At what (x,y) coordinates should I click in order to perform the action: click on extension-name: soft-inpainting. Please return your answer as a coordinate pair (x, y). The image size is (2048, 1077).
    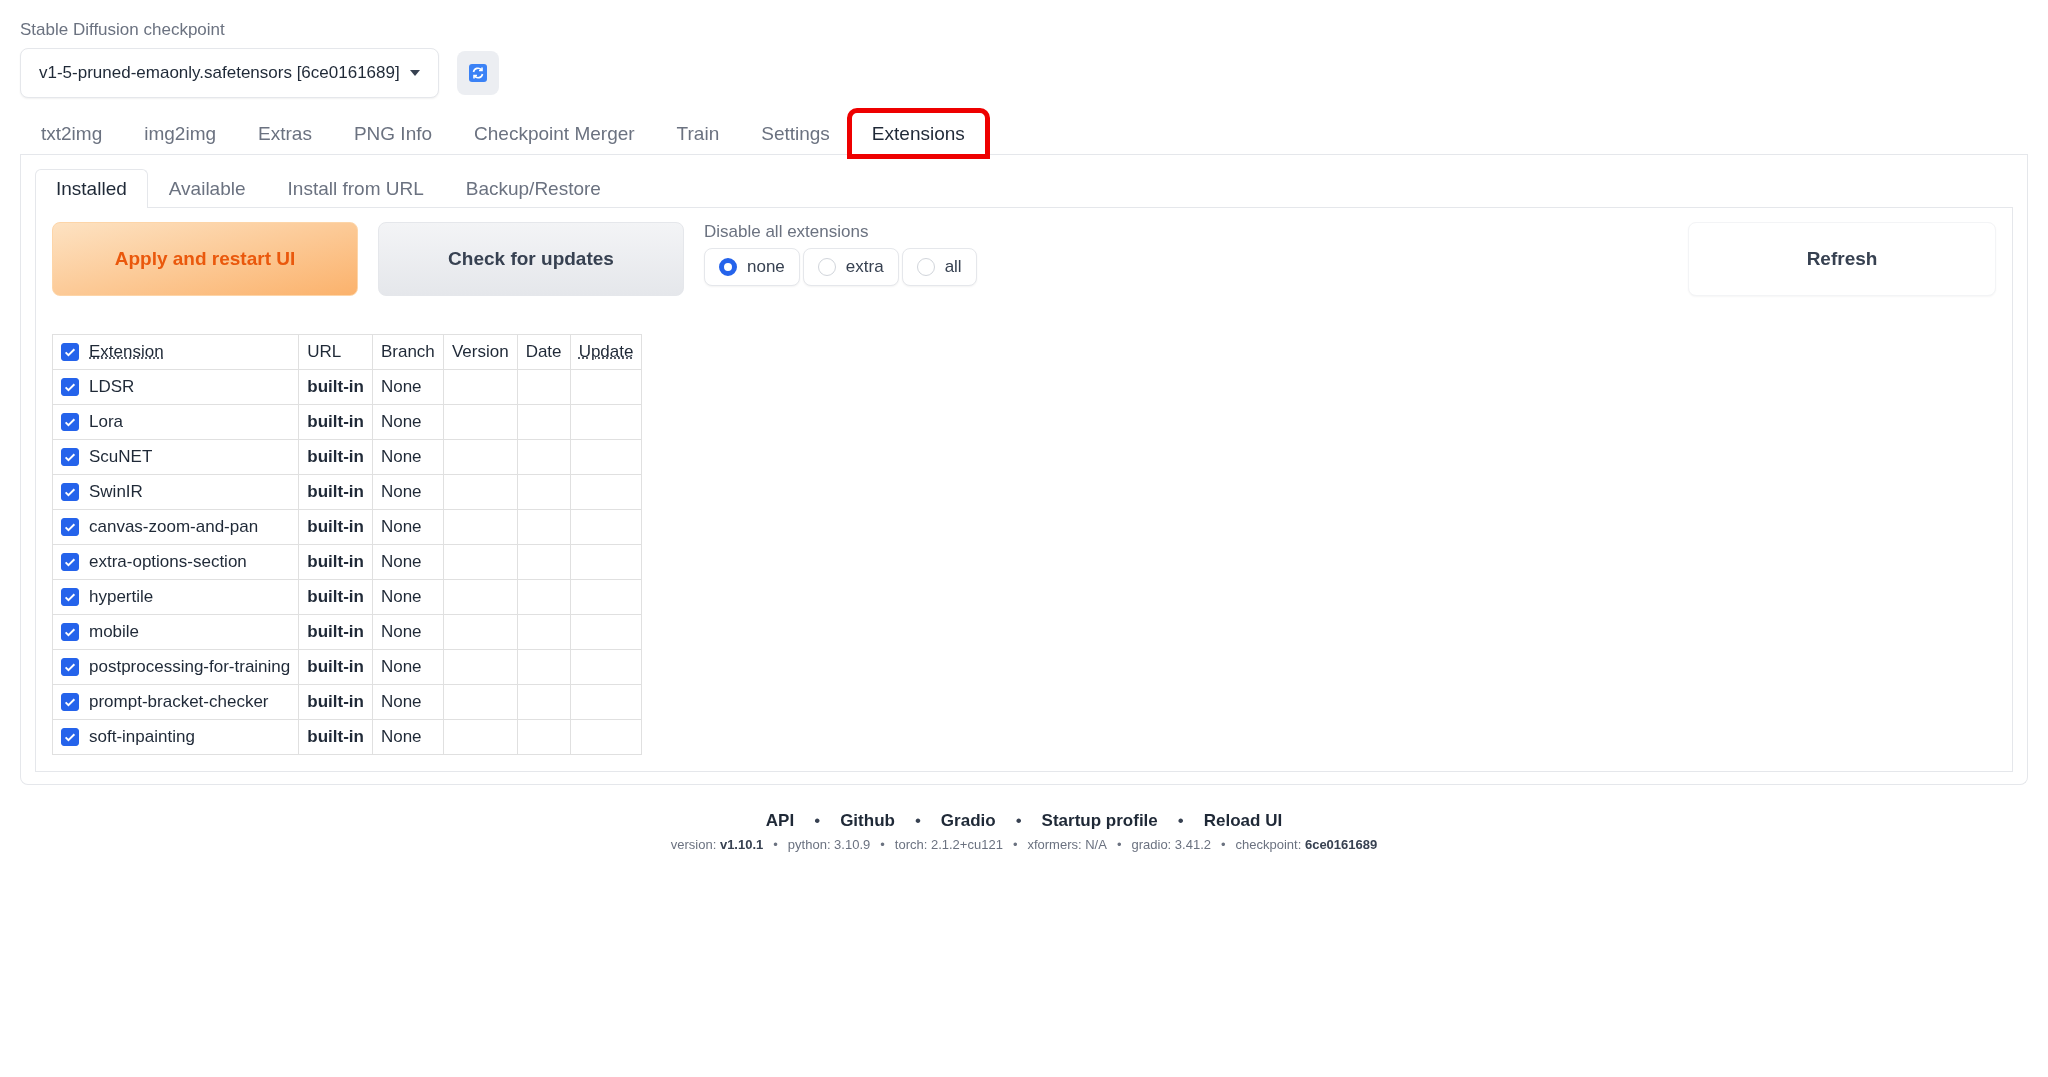
    Looking at the image, I should click on (142, 737).